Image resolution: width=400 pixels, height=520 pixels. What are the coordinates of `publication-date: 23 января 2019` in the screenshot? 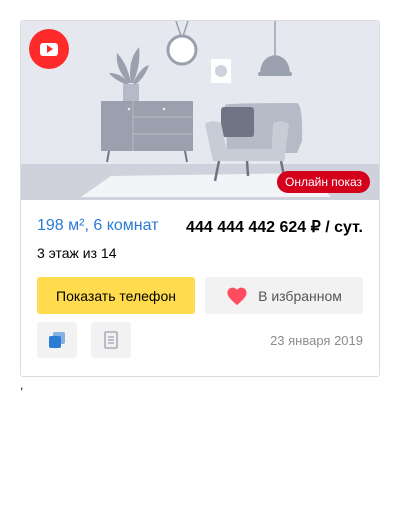 It's located at (316, 340).